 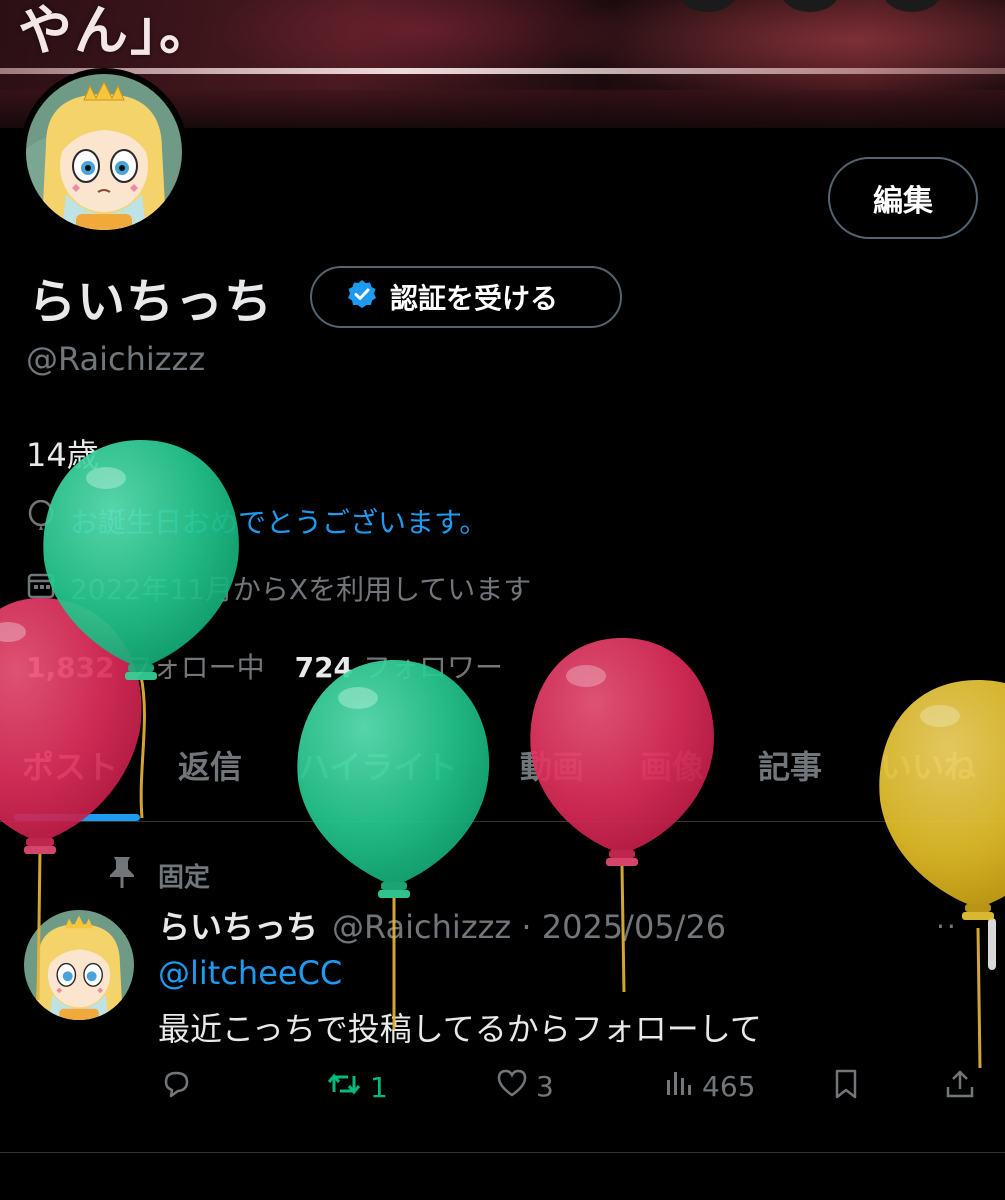 I want to click on joined-date-text: 2022年11月からXを利用しています, so click(x=301, y=589).